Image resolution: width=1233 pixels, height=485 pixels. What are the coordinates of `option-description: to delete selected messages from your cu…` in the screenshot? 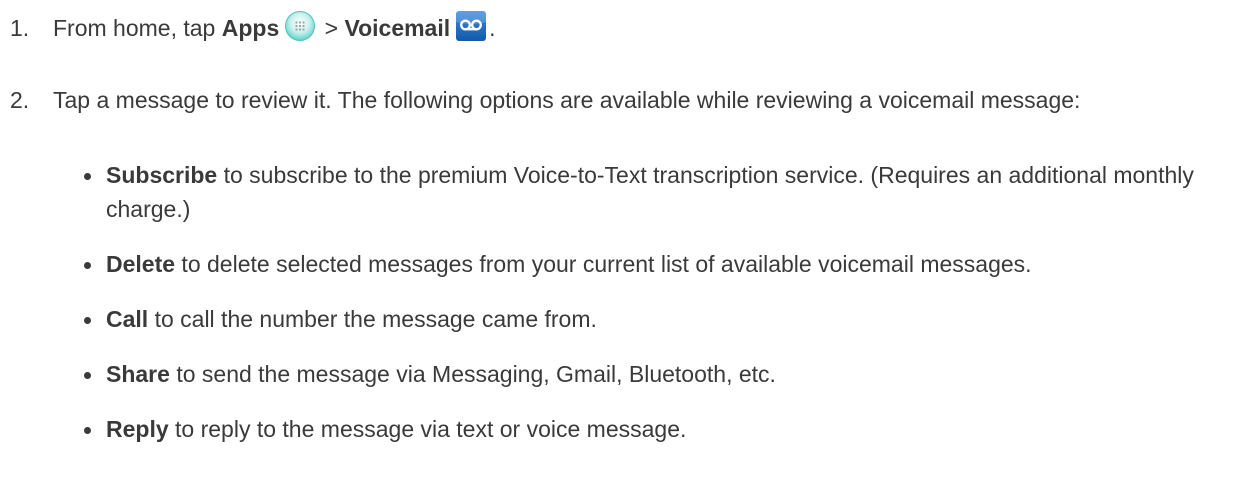 It's located at (603, 264).